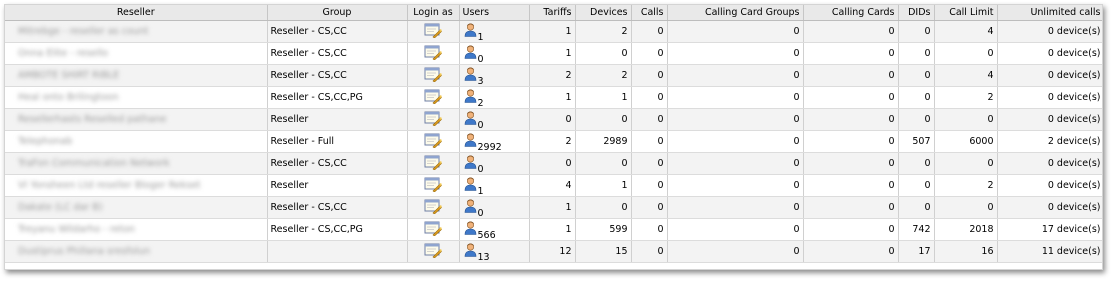 Image resolution: width=1117 pixels, height=282 pixels. What do you see at coordinates (71, 229) in the screenshot?
I see `reseller-name: Treyanu Wildarho - reton` at bounding box center [71, 229].